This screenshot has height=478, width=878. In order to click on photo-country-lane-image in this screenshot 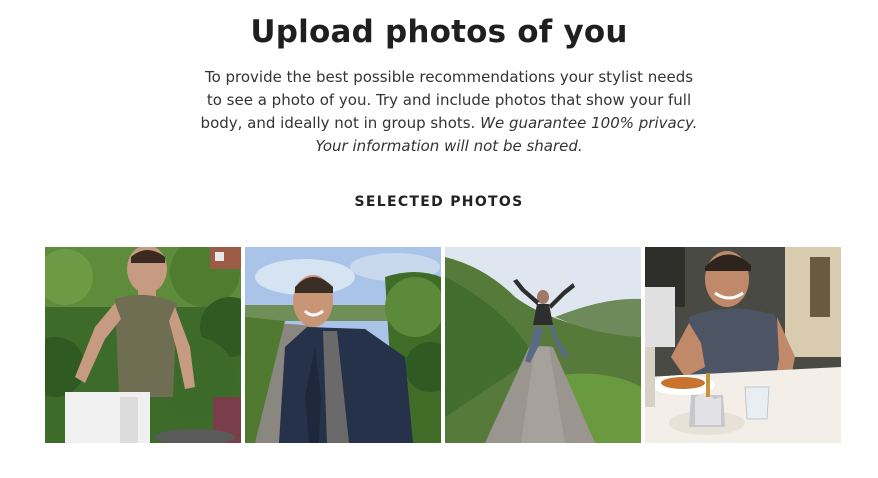, I will do `click(343, 345)`.